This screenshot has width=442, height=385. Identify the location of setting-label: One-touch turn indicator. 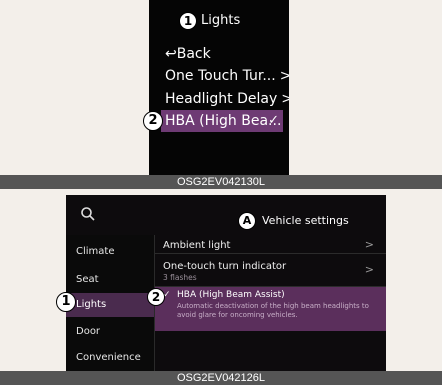
(225, 266).